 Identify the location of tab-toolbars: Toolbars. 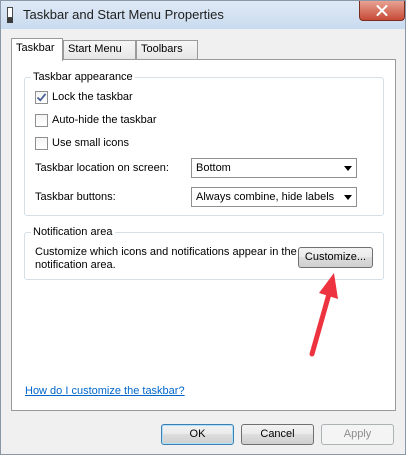
(167, 49).